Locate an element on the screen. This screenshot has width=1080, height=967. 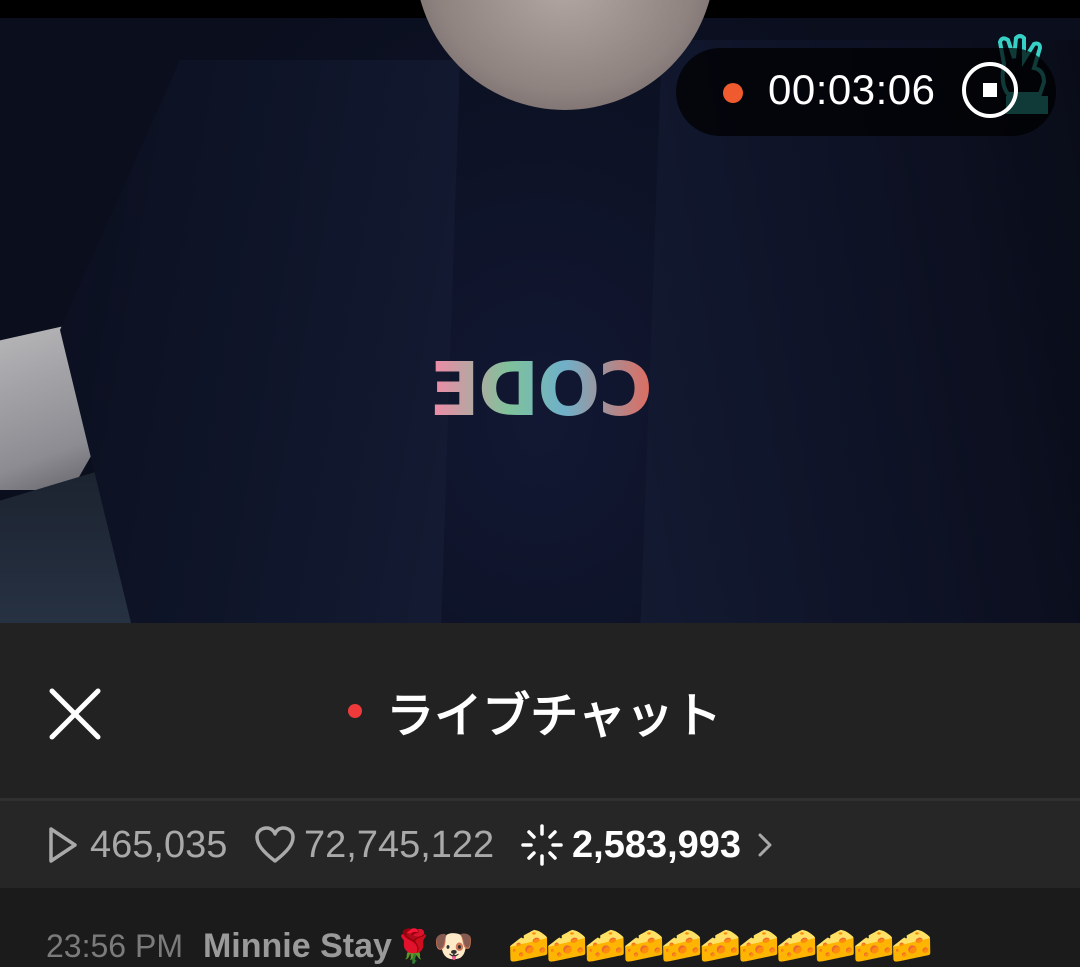
sparkle-icon is located at coordinates (542, 845).